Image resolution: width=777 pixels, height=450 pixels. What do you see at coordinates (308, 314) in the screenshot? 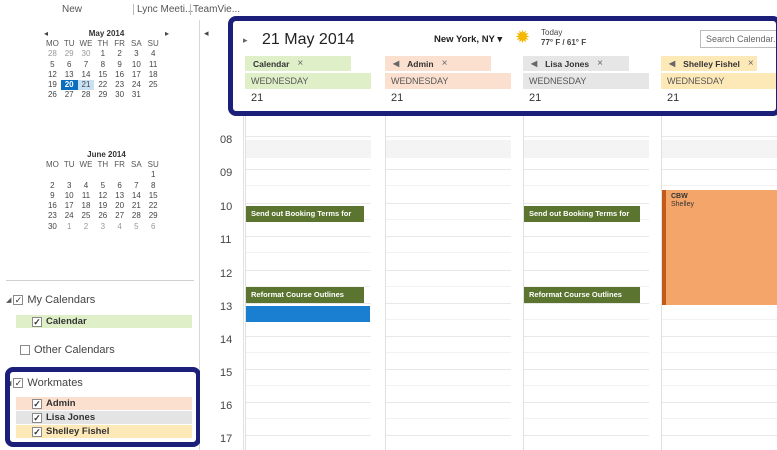
I see `event-untitled` at bounding box center [308, 314].